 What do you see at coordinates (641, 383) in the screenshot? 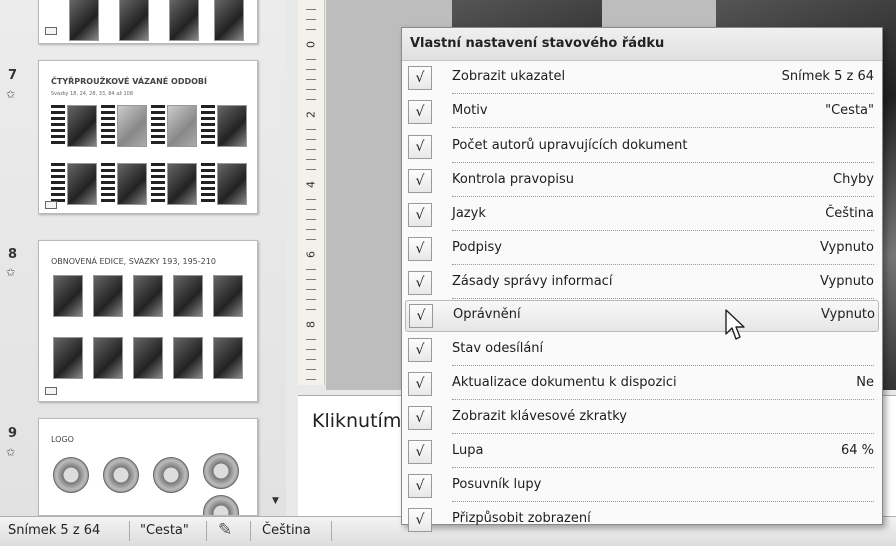
I see `menu-item-doc-updates: √ Aktualizace dokumentu k dispozici Ne` at bounding box center [641, 383].